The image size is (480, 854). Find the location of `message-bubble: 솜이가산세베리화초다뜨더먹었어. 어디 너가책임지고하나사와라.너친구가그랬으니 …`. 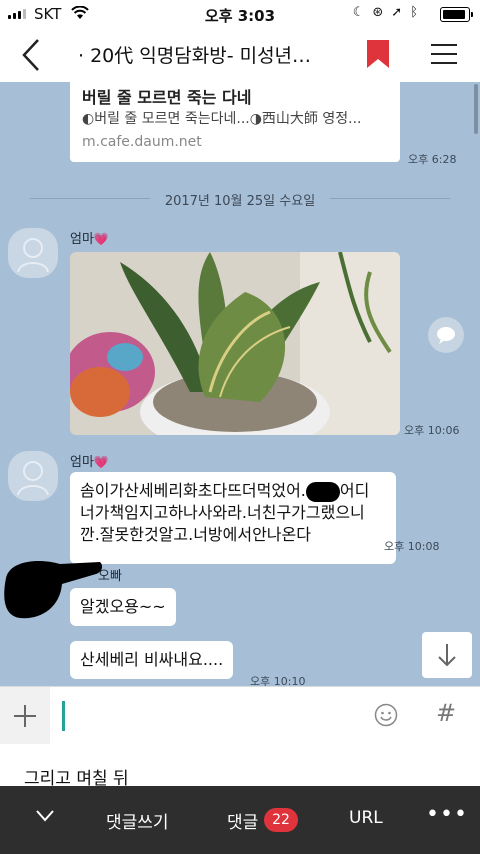

message-bubble: 솜이가산세베리화초다뜨더먹었어. 어디 너가책임지고하나사와라.너친구가그랬으니 … is located at coordinates (233, 518).